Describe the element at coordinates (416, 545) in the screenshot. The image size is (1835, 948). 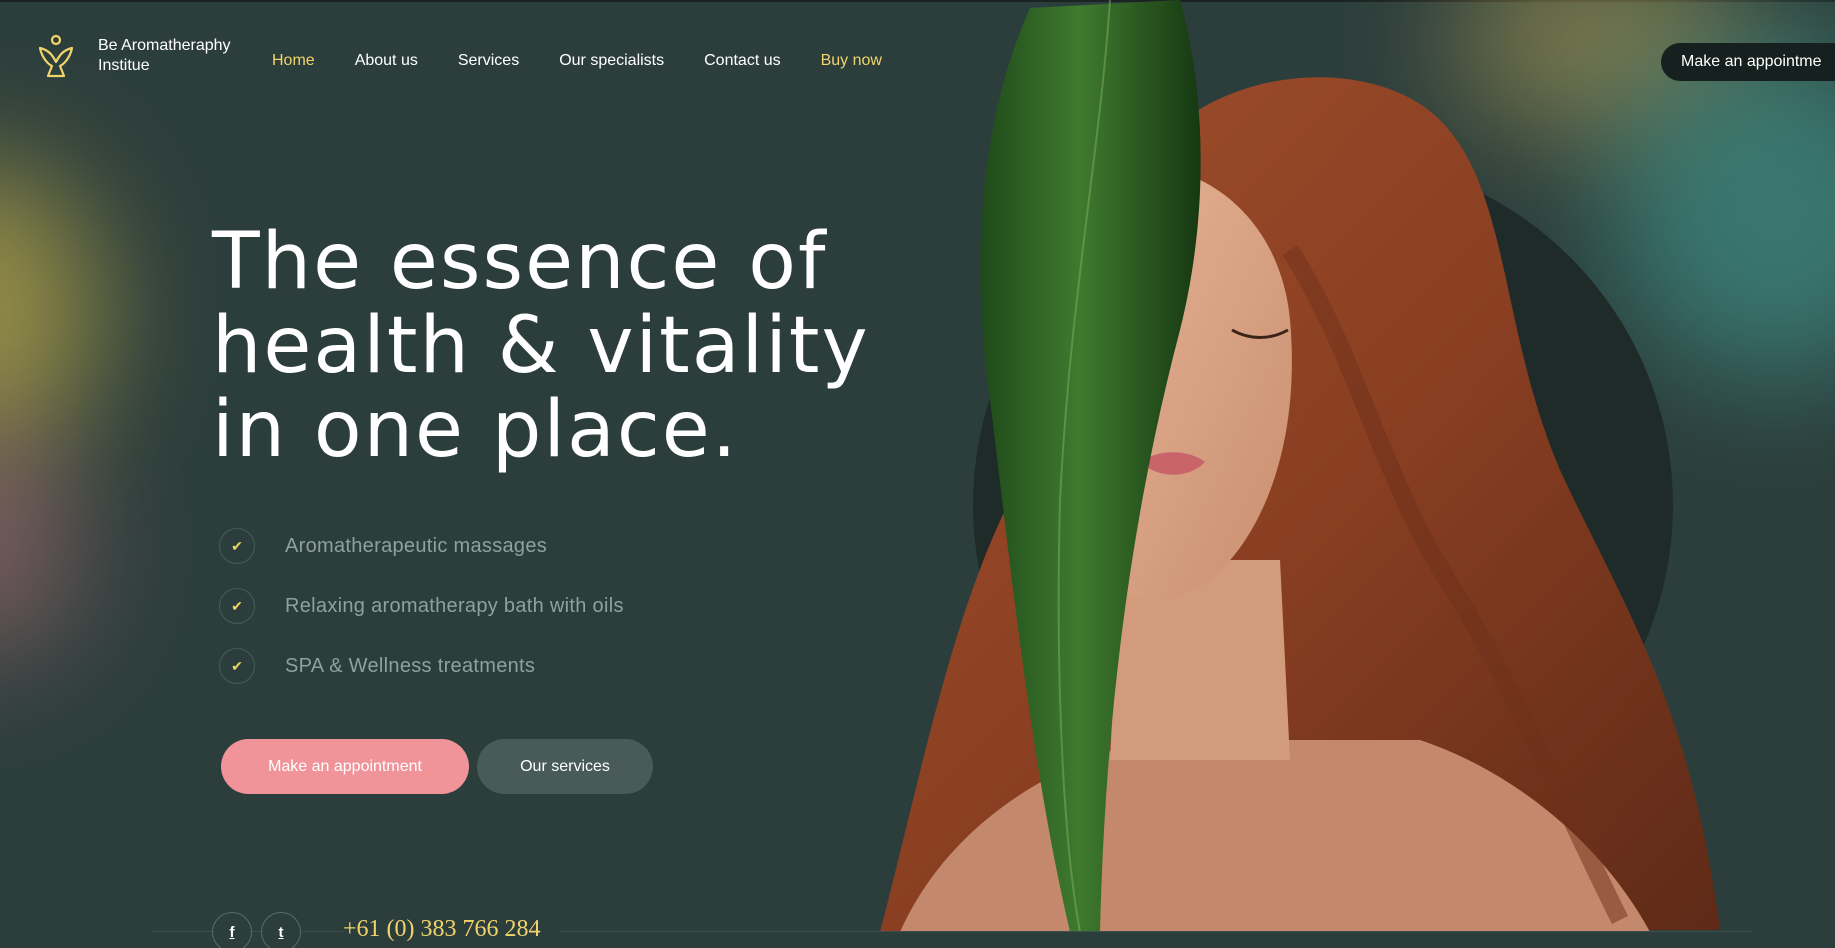
I see `feature-label: Aromatherapeutic massages` at that location.